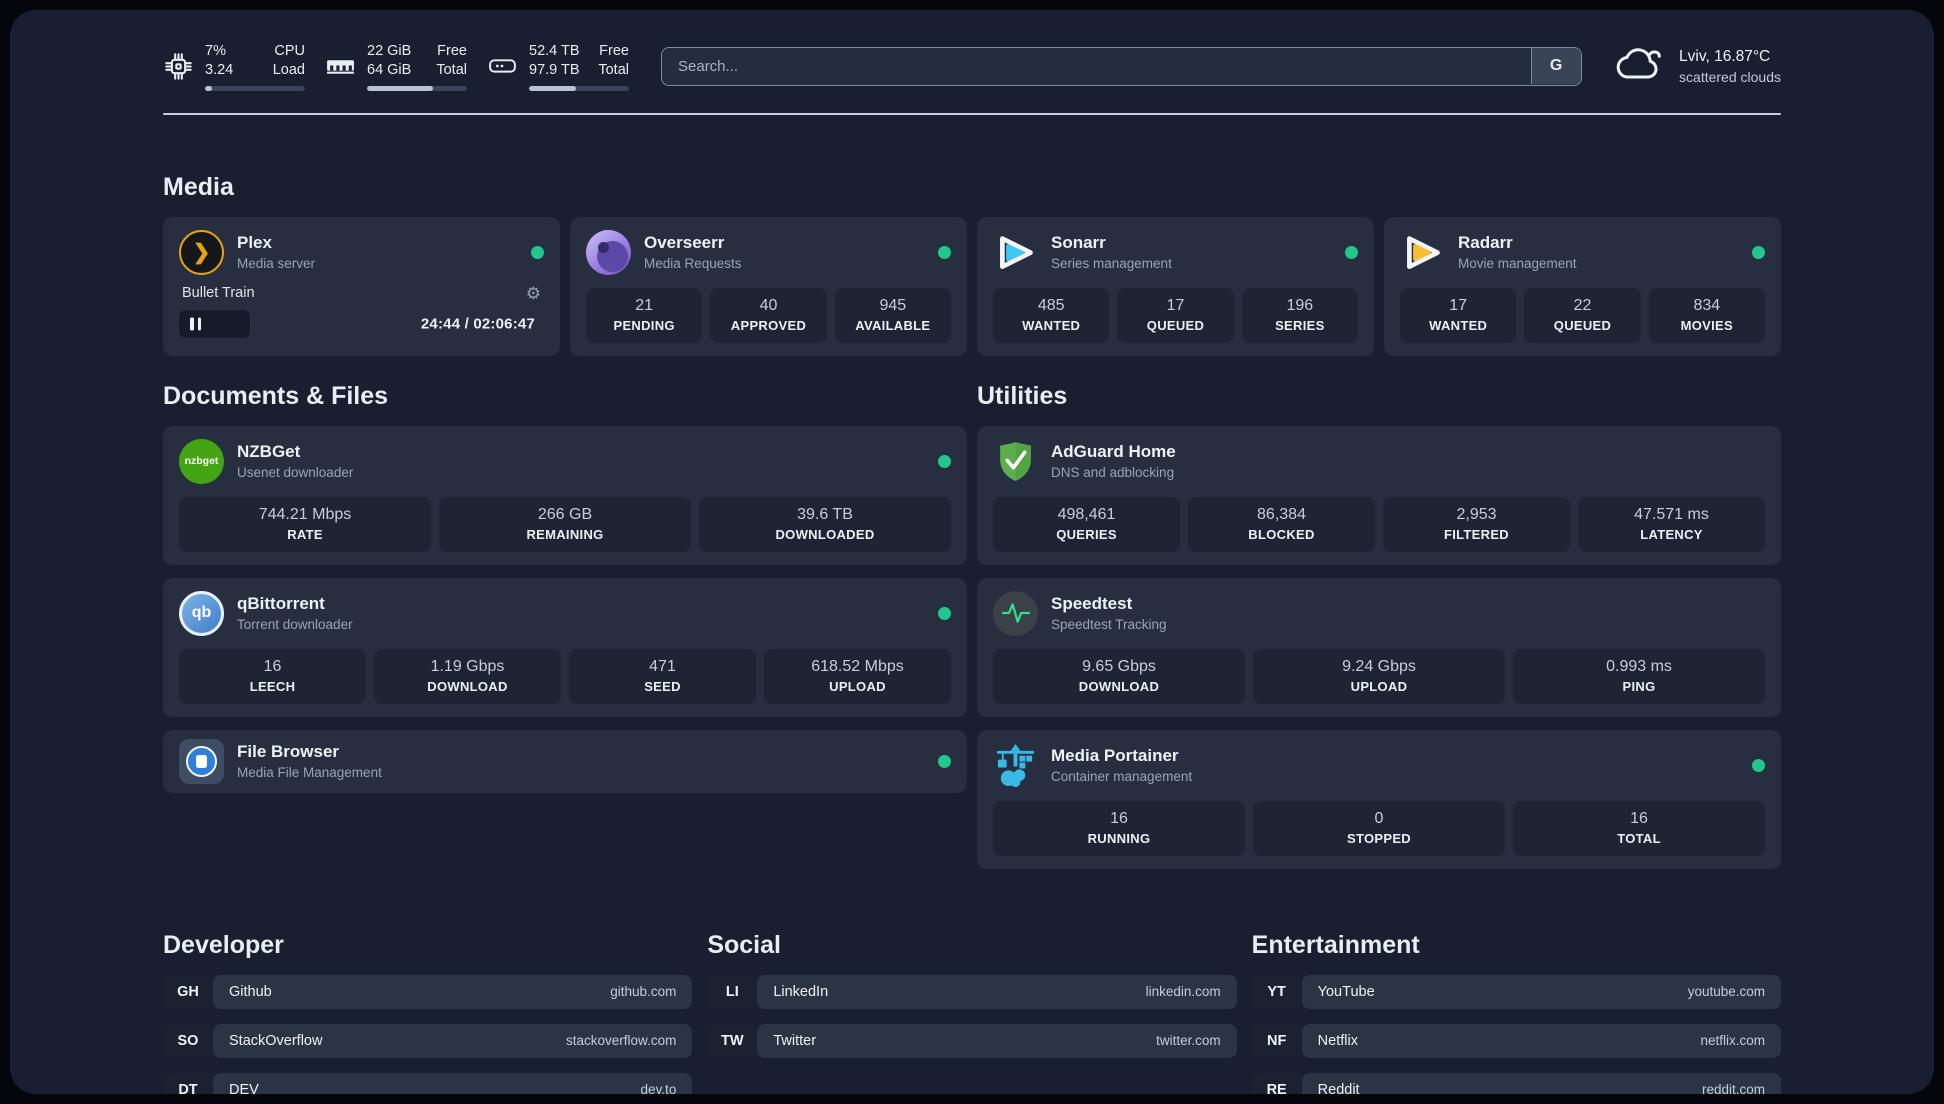 The width and height of the screenshot is (1944, 1104). I want to click on stat-tile: 16 LEECH, so click(272, 676).